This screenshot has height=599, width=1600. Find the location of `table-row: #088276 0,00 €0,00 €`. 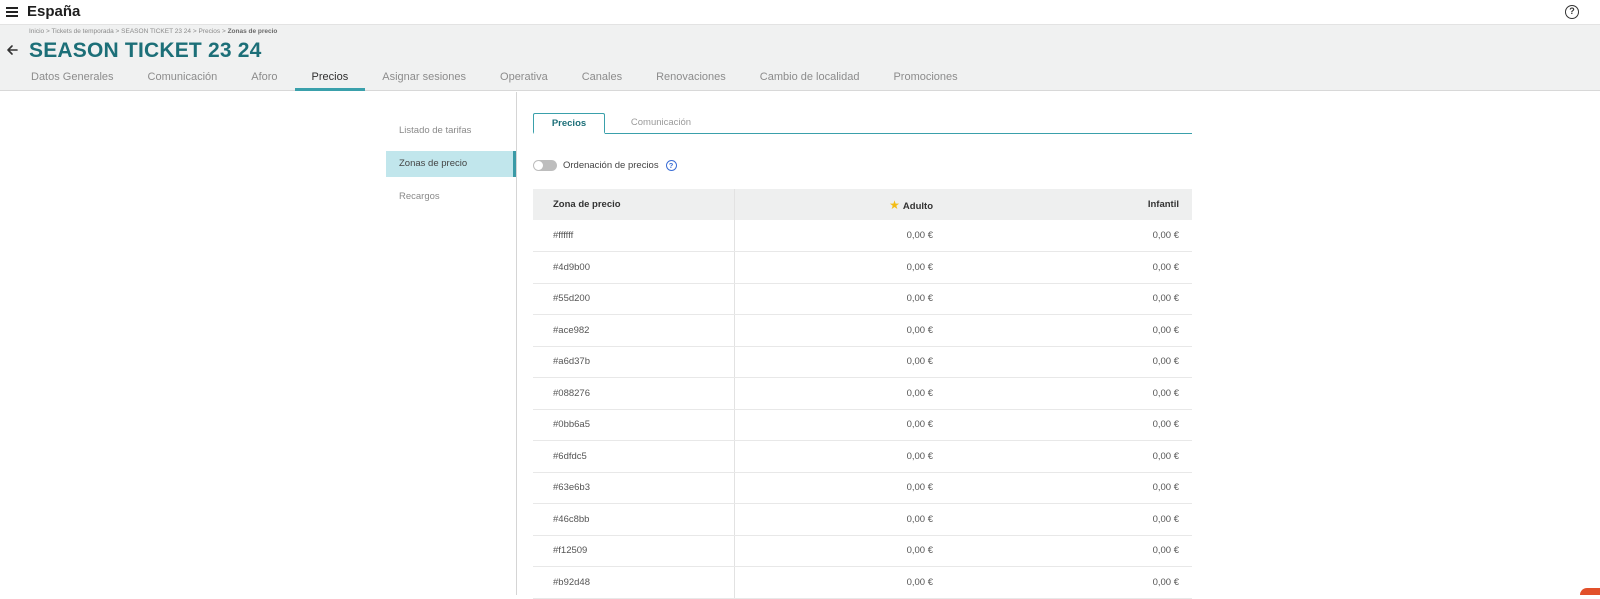

table-row: #088276 0,00 €0,00 € is located at coordinates (862, 393).